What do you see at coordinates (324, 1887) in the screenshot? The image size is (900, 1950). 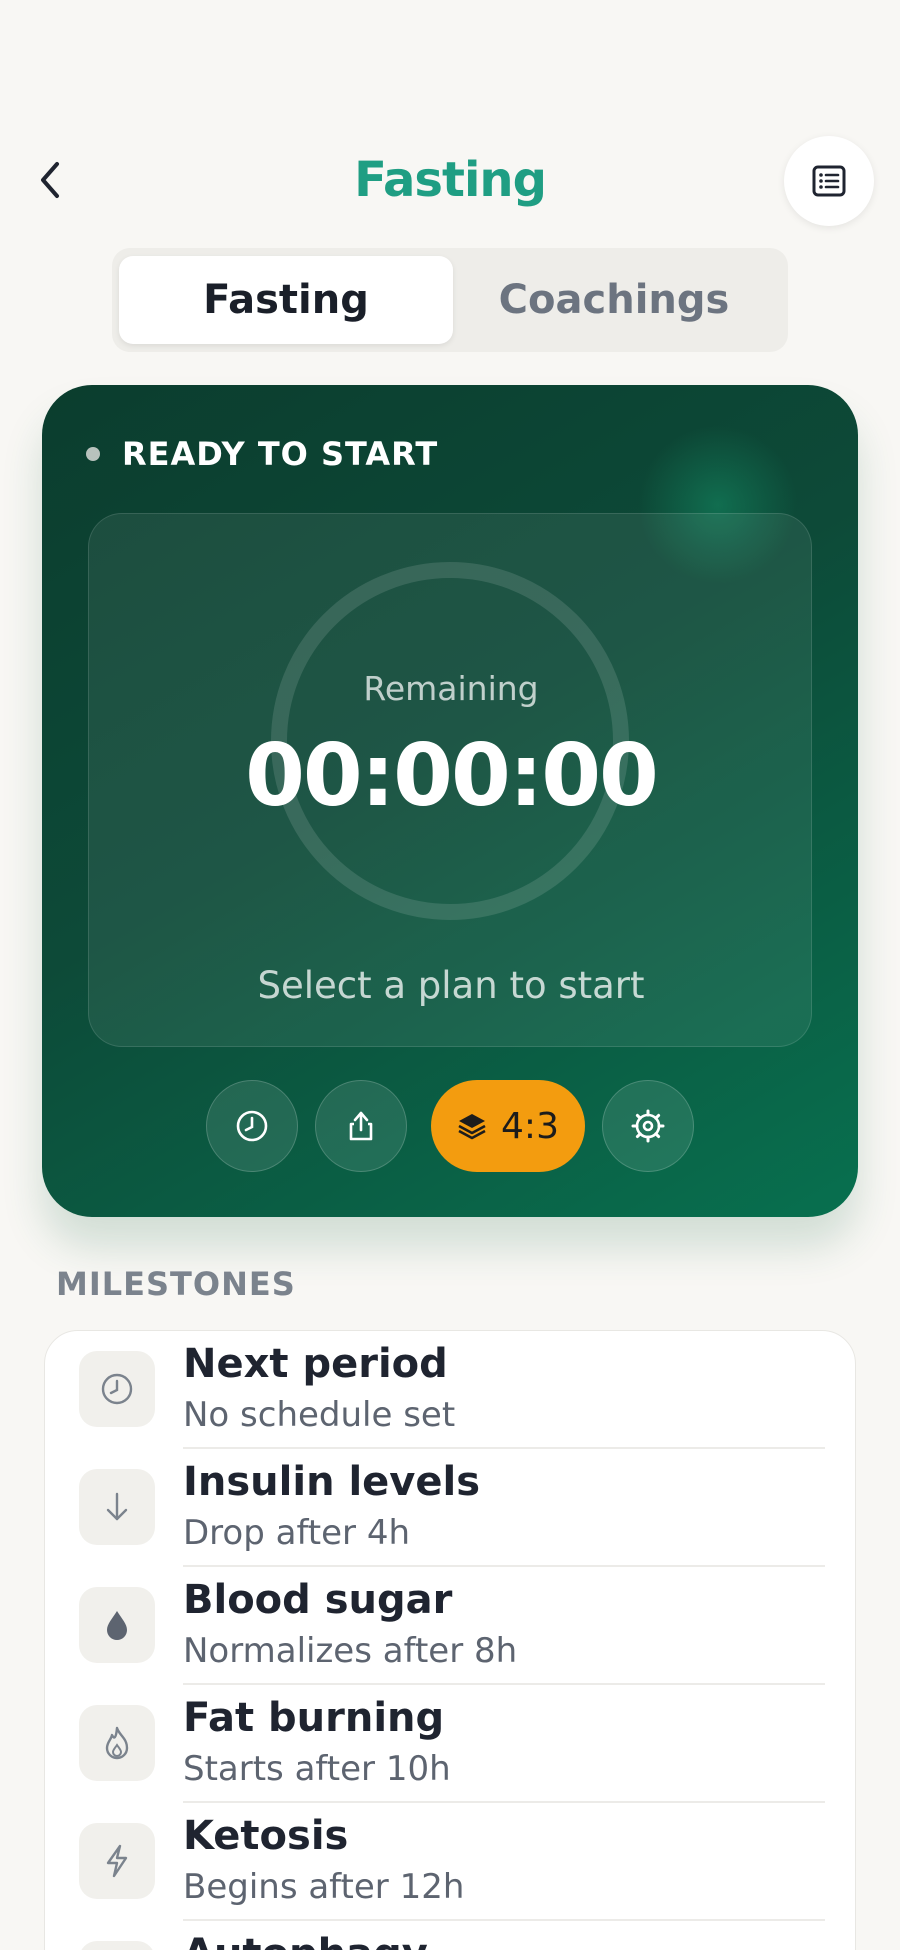 I see `milestone-subtitle: Begins after 12h` at bounding box center [324, 1887].